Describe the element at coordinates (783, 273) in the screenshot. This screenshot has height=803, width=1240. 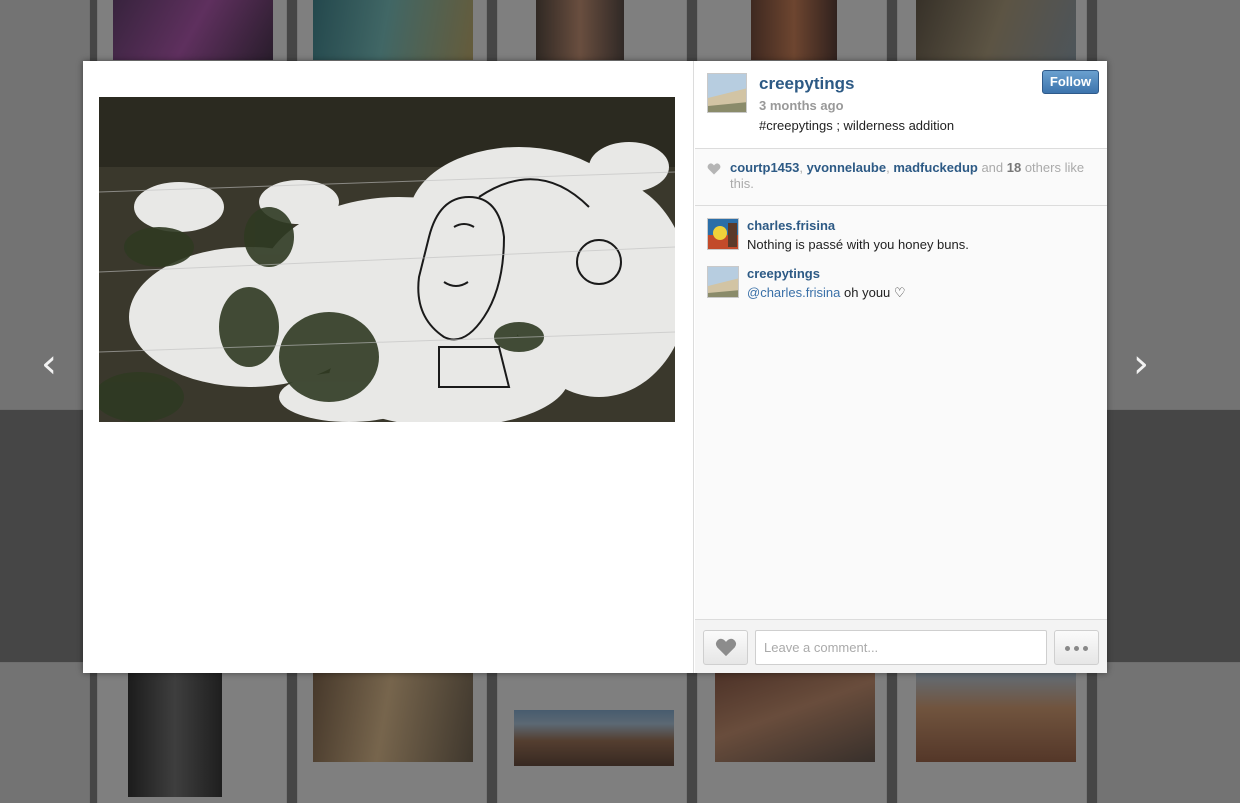
I see `comment-username: creepytings` at that location.